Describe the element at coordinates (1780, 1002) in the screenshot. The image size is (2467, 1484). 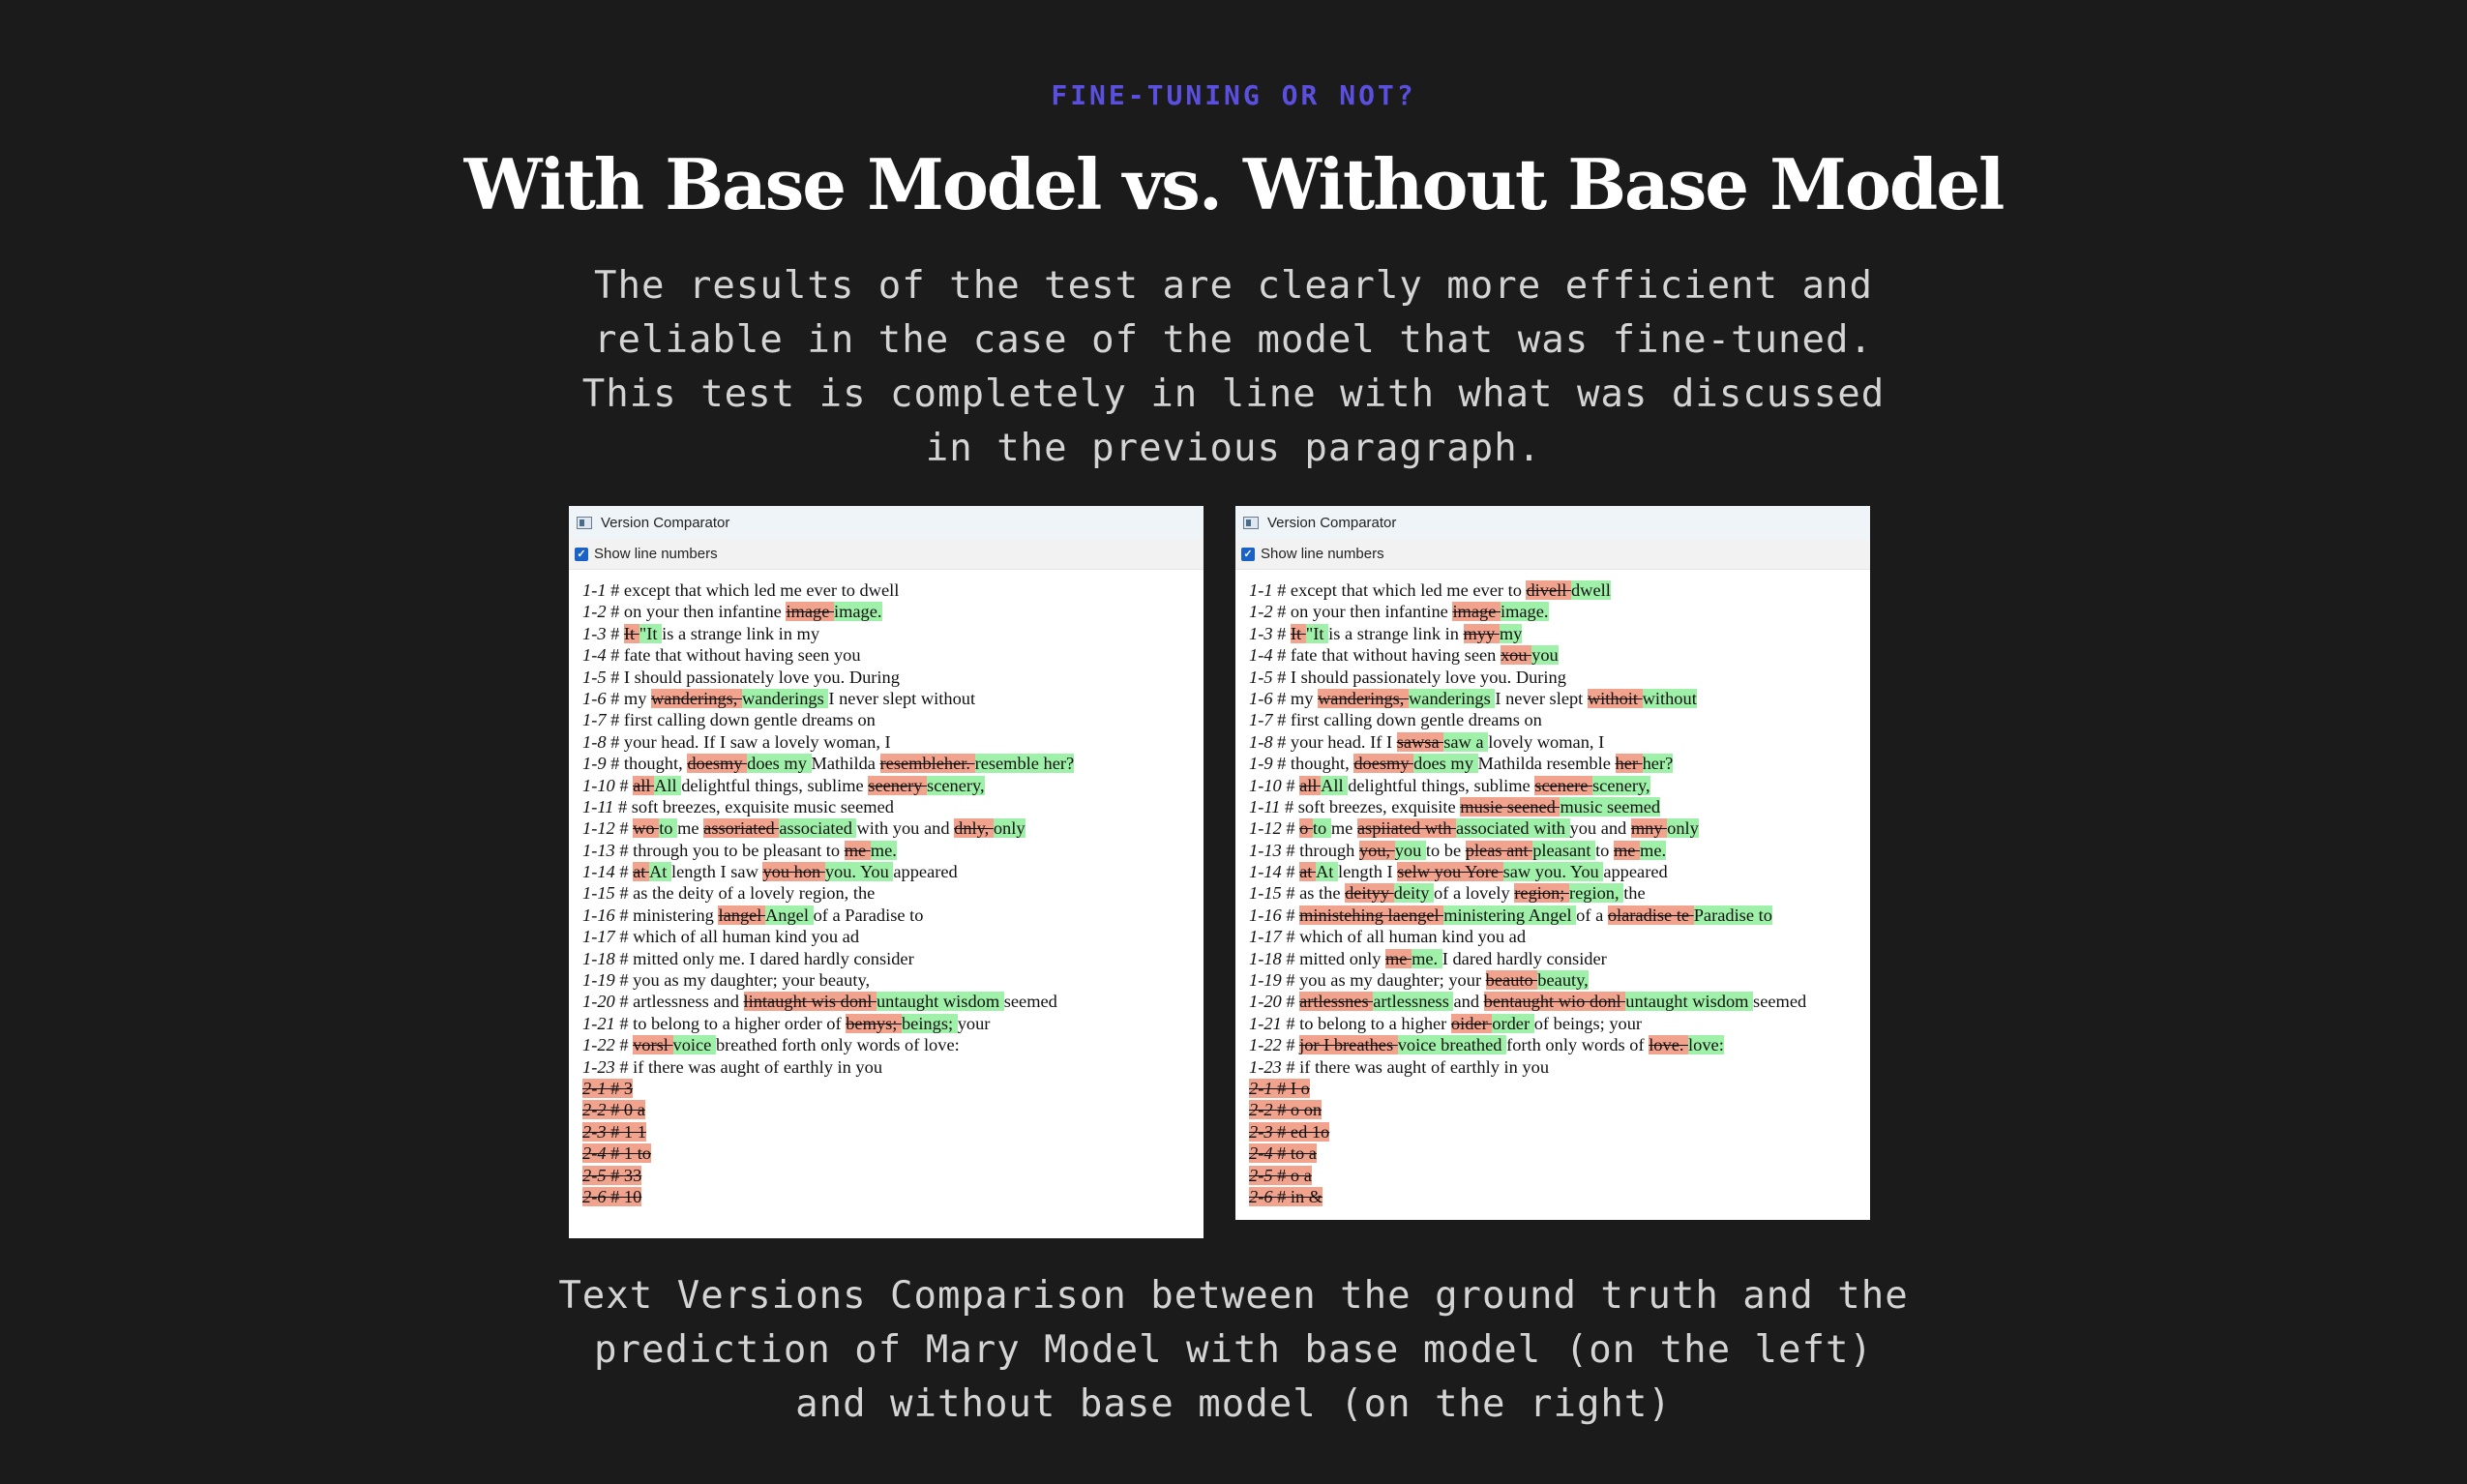
I see `unchanged-text: seemed` at that location.